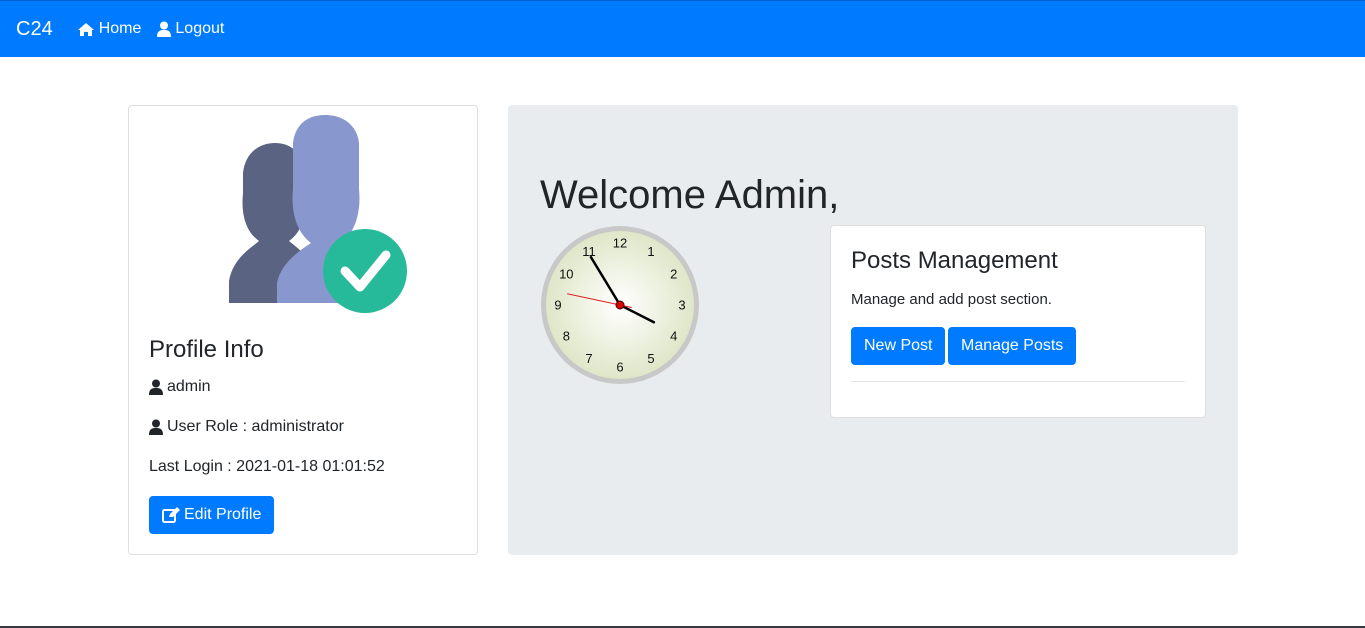 The image size is (1365, 628). Describe the element at coordinates (189, 386) in the screenshot. I see `profile-username: admin` at that location.